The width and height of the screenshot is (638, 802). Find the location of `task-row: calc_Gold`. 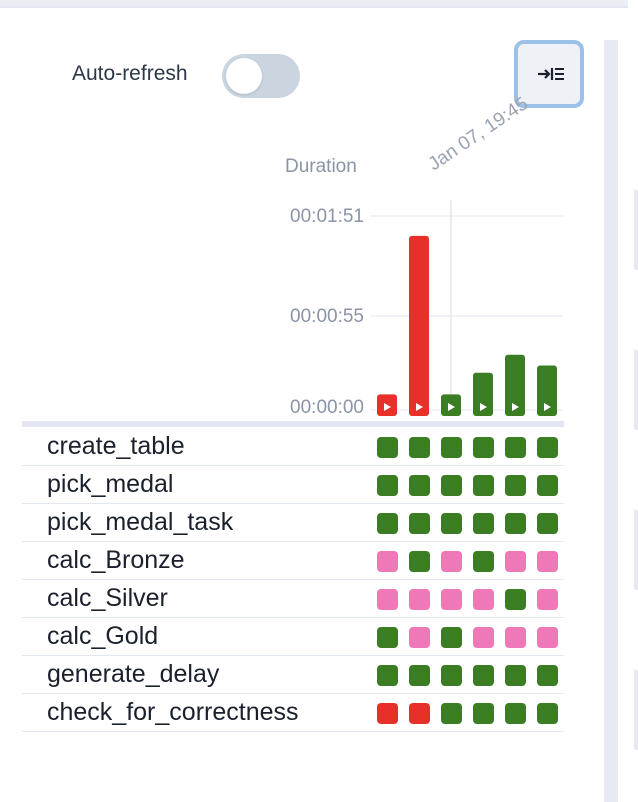

task-row: calc_Gold is located at coordinates (293, 637).